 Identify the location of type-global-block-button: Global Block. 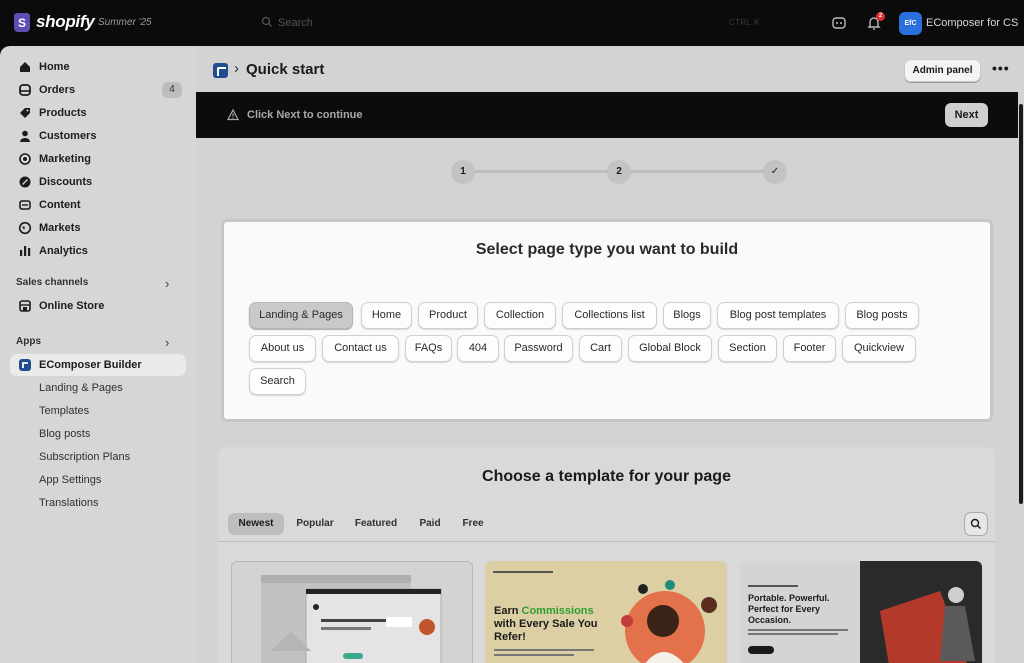
(670, 348).